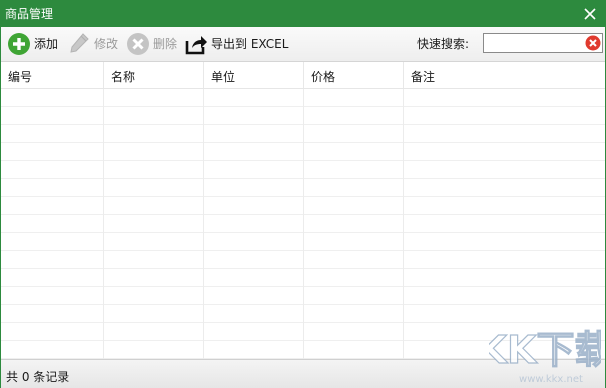 The width and height of the screenshot is (606, 388). What do you see at coordinates (79, 44) in the screenshot?
I see `pencil-icon` at bounding box center [79, 44].